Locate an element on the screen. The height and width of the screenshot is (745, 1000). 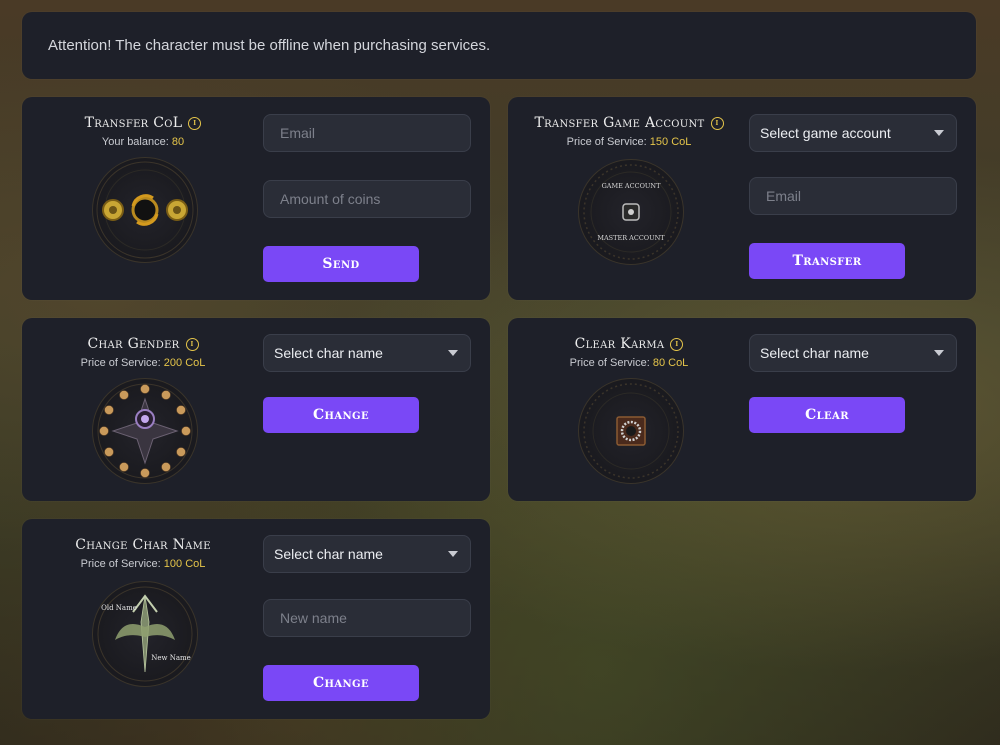
karma-icon is located at coordinates (631, 431).